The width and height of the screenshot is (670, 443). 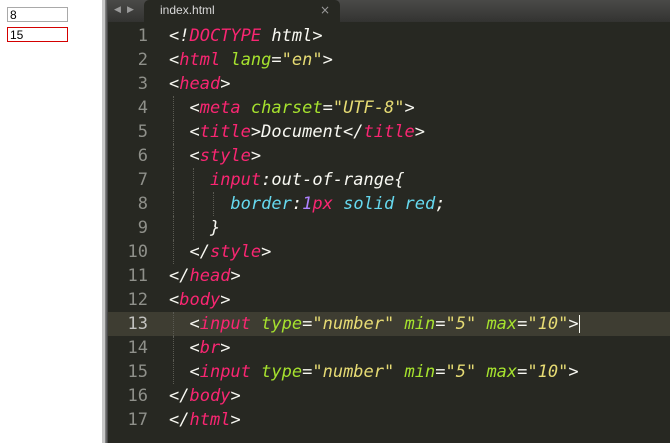 I want to click on close-icon: ×, so click(x=325, y=10).